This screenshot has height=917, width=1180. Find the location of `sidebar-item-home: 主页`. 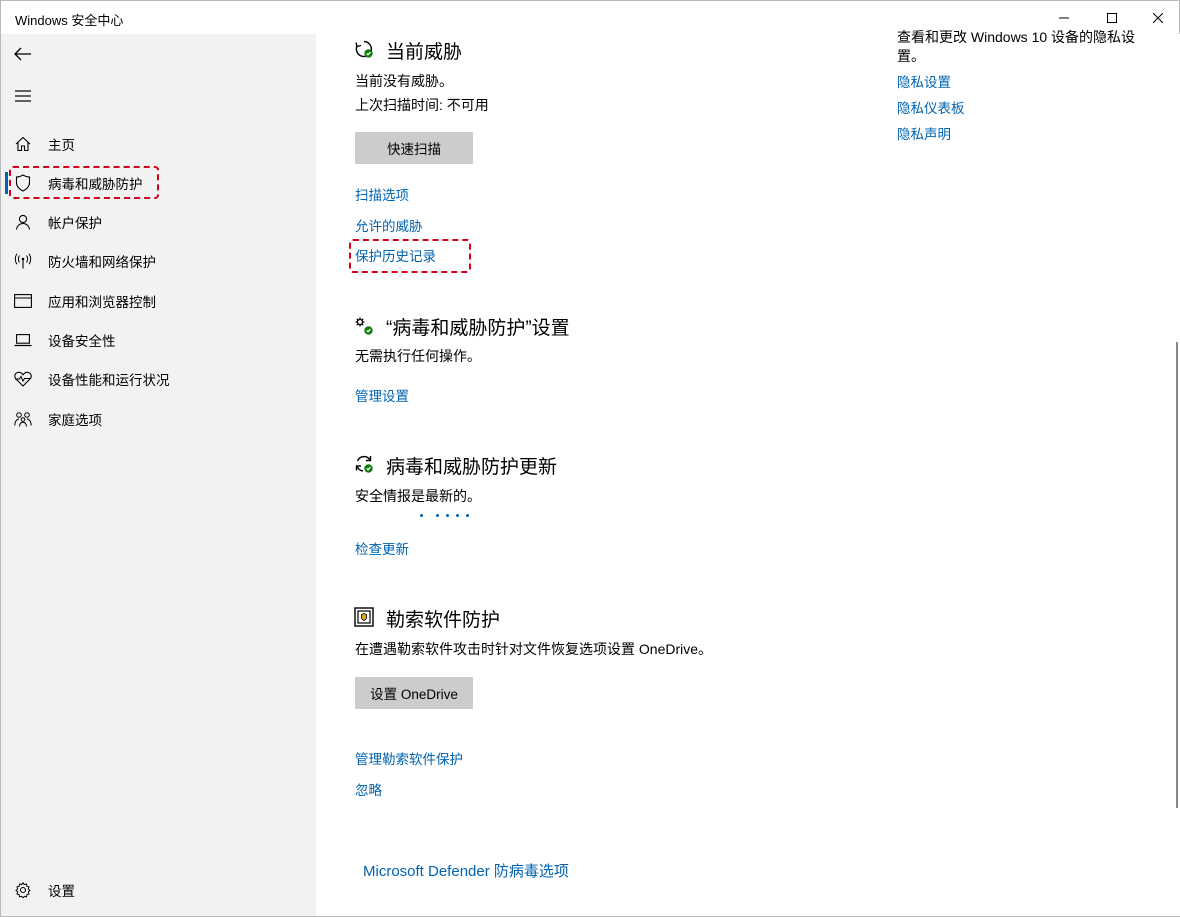

sidebar-item-home: 主页 is located at coordinates (158, 143).